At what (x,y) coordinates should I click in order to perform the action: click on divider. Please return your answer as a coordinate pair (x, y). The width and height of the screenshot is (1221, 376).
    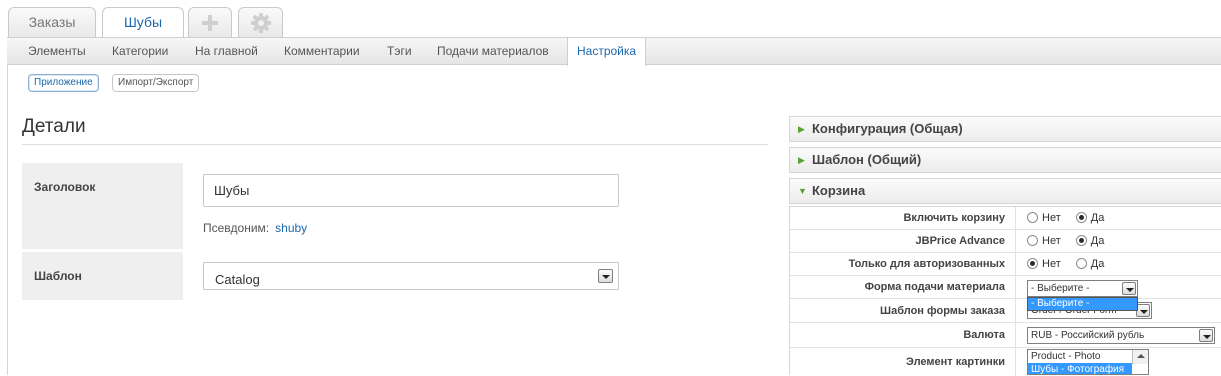
    Looking at the image, I should click on (395, 144).